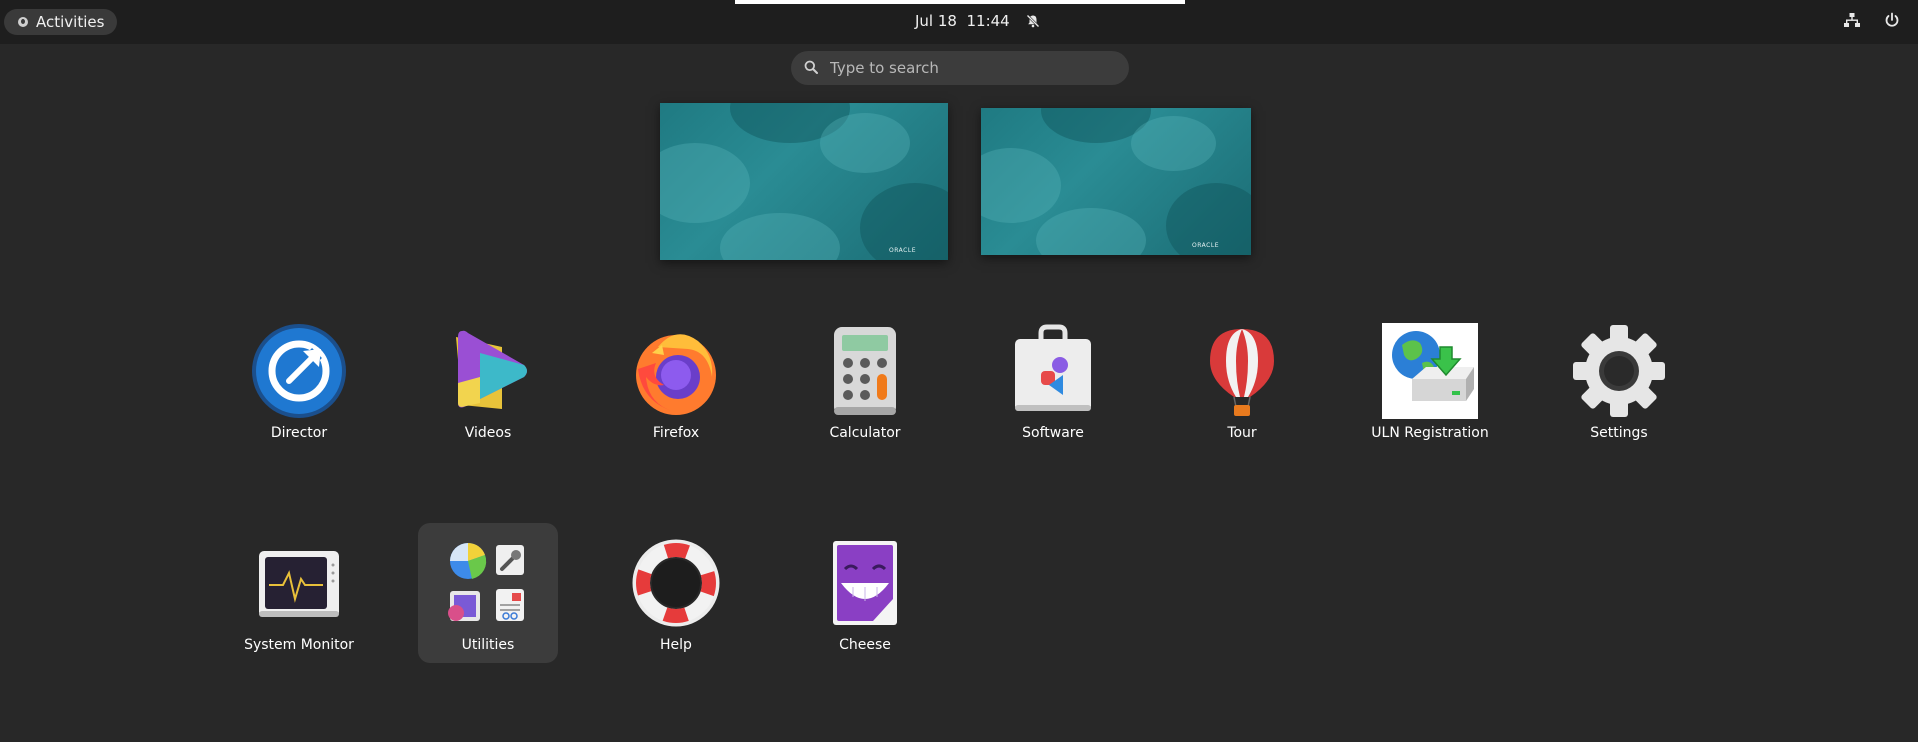  I want to click on app-label: Tour, so click(1242, 433).